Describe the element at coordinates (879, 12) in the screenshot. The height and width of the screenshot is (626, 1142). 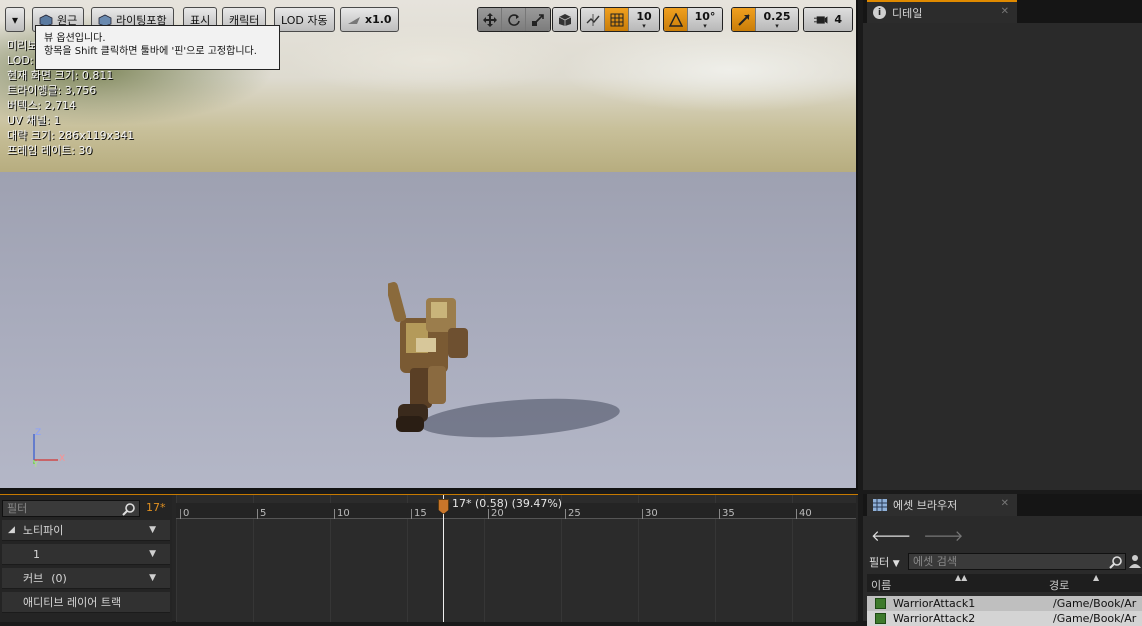
I see `info-icon: i` at that location.